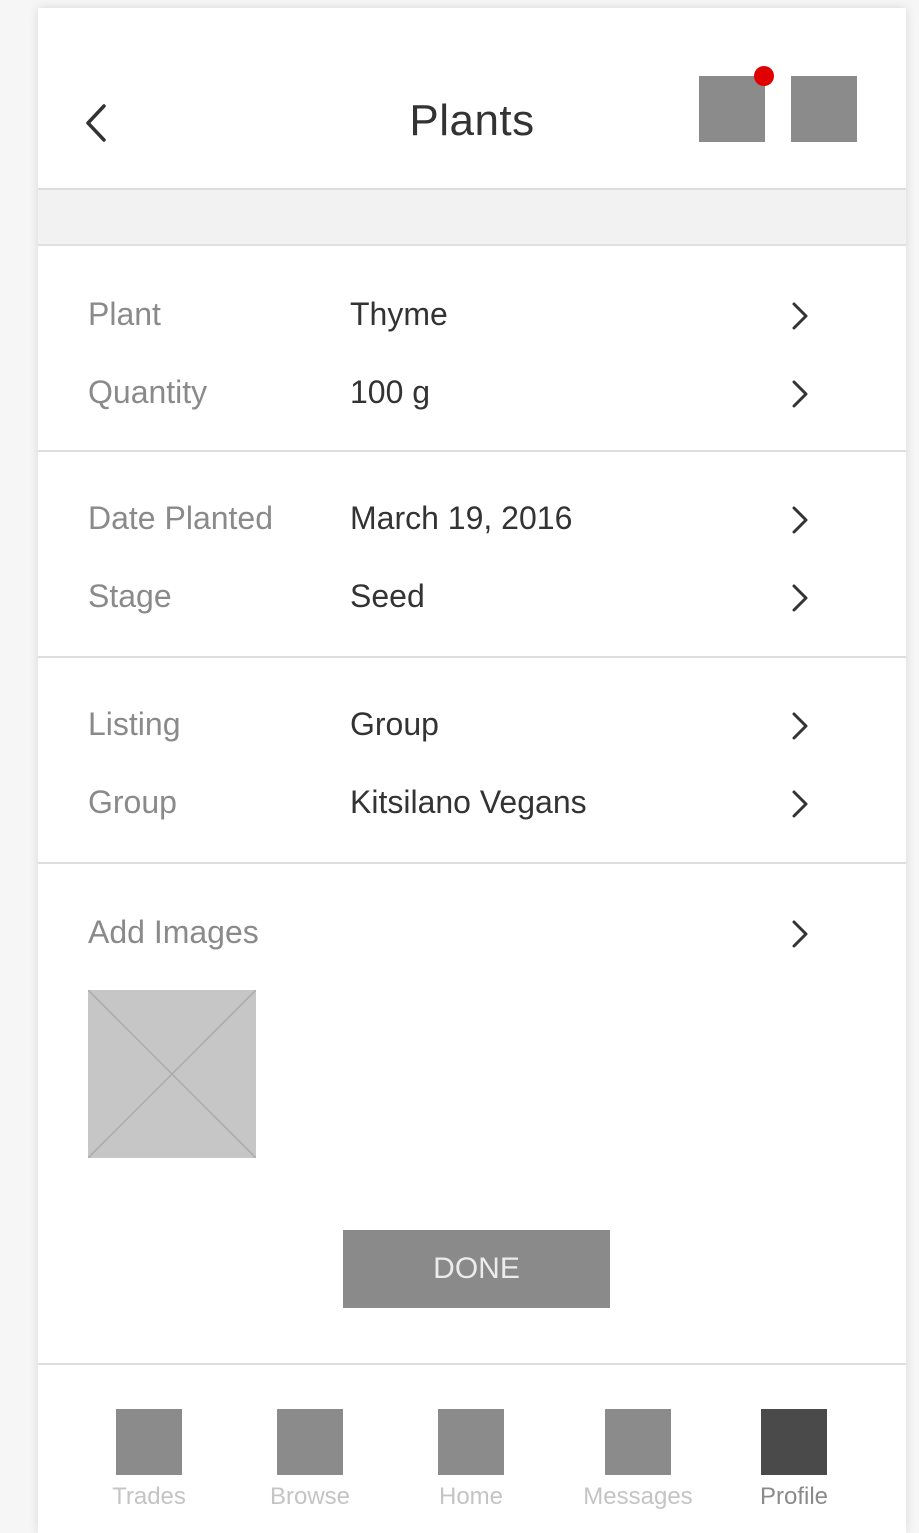  Describe the element at coordinates (387, 596) in the screenshot. I see `stage-value: Seed` at that location.